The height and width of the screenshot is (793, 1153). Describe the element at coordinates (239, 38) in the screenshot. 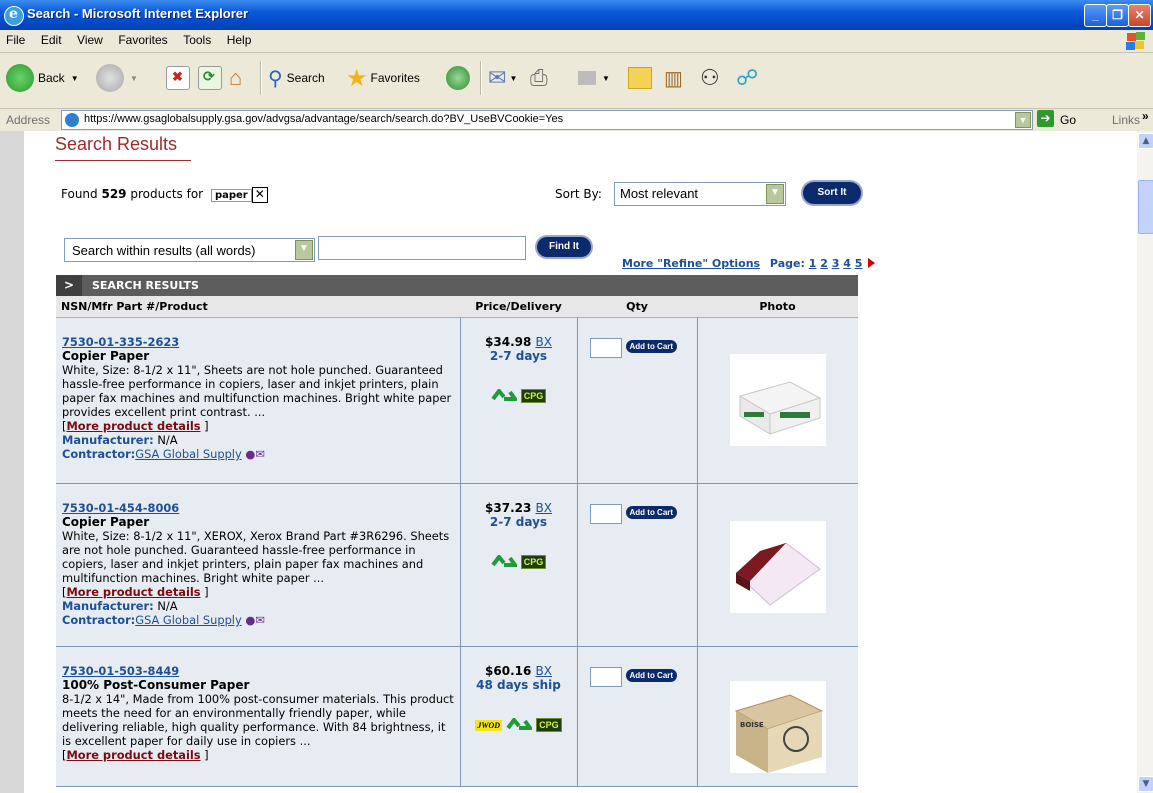

I see `menu-help: Help` at that location.